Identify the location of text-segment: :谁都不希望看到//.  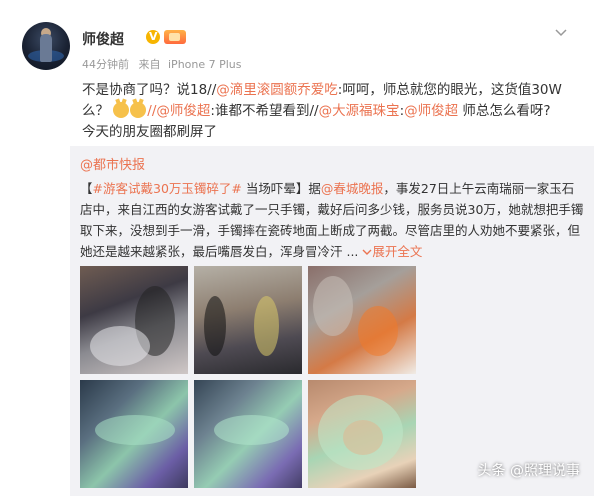
(264, 111).